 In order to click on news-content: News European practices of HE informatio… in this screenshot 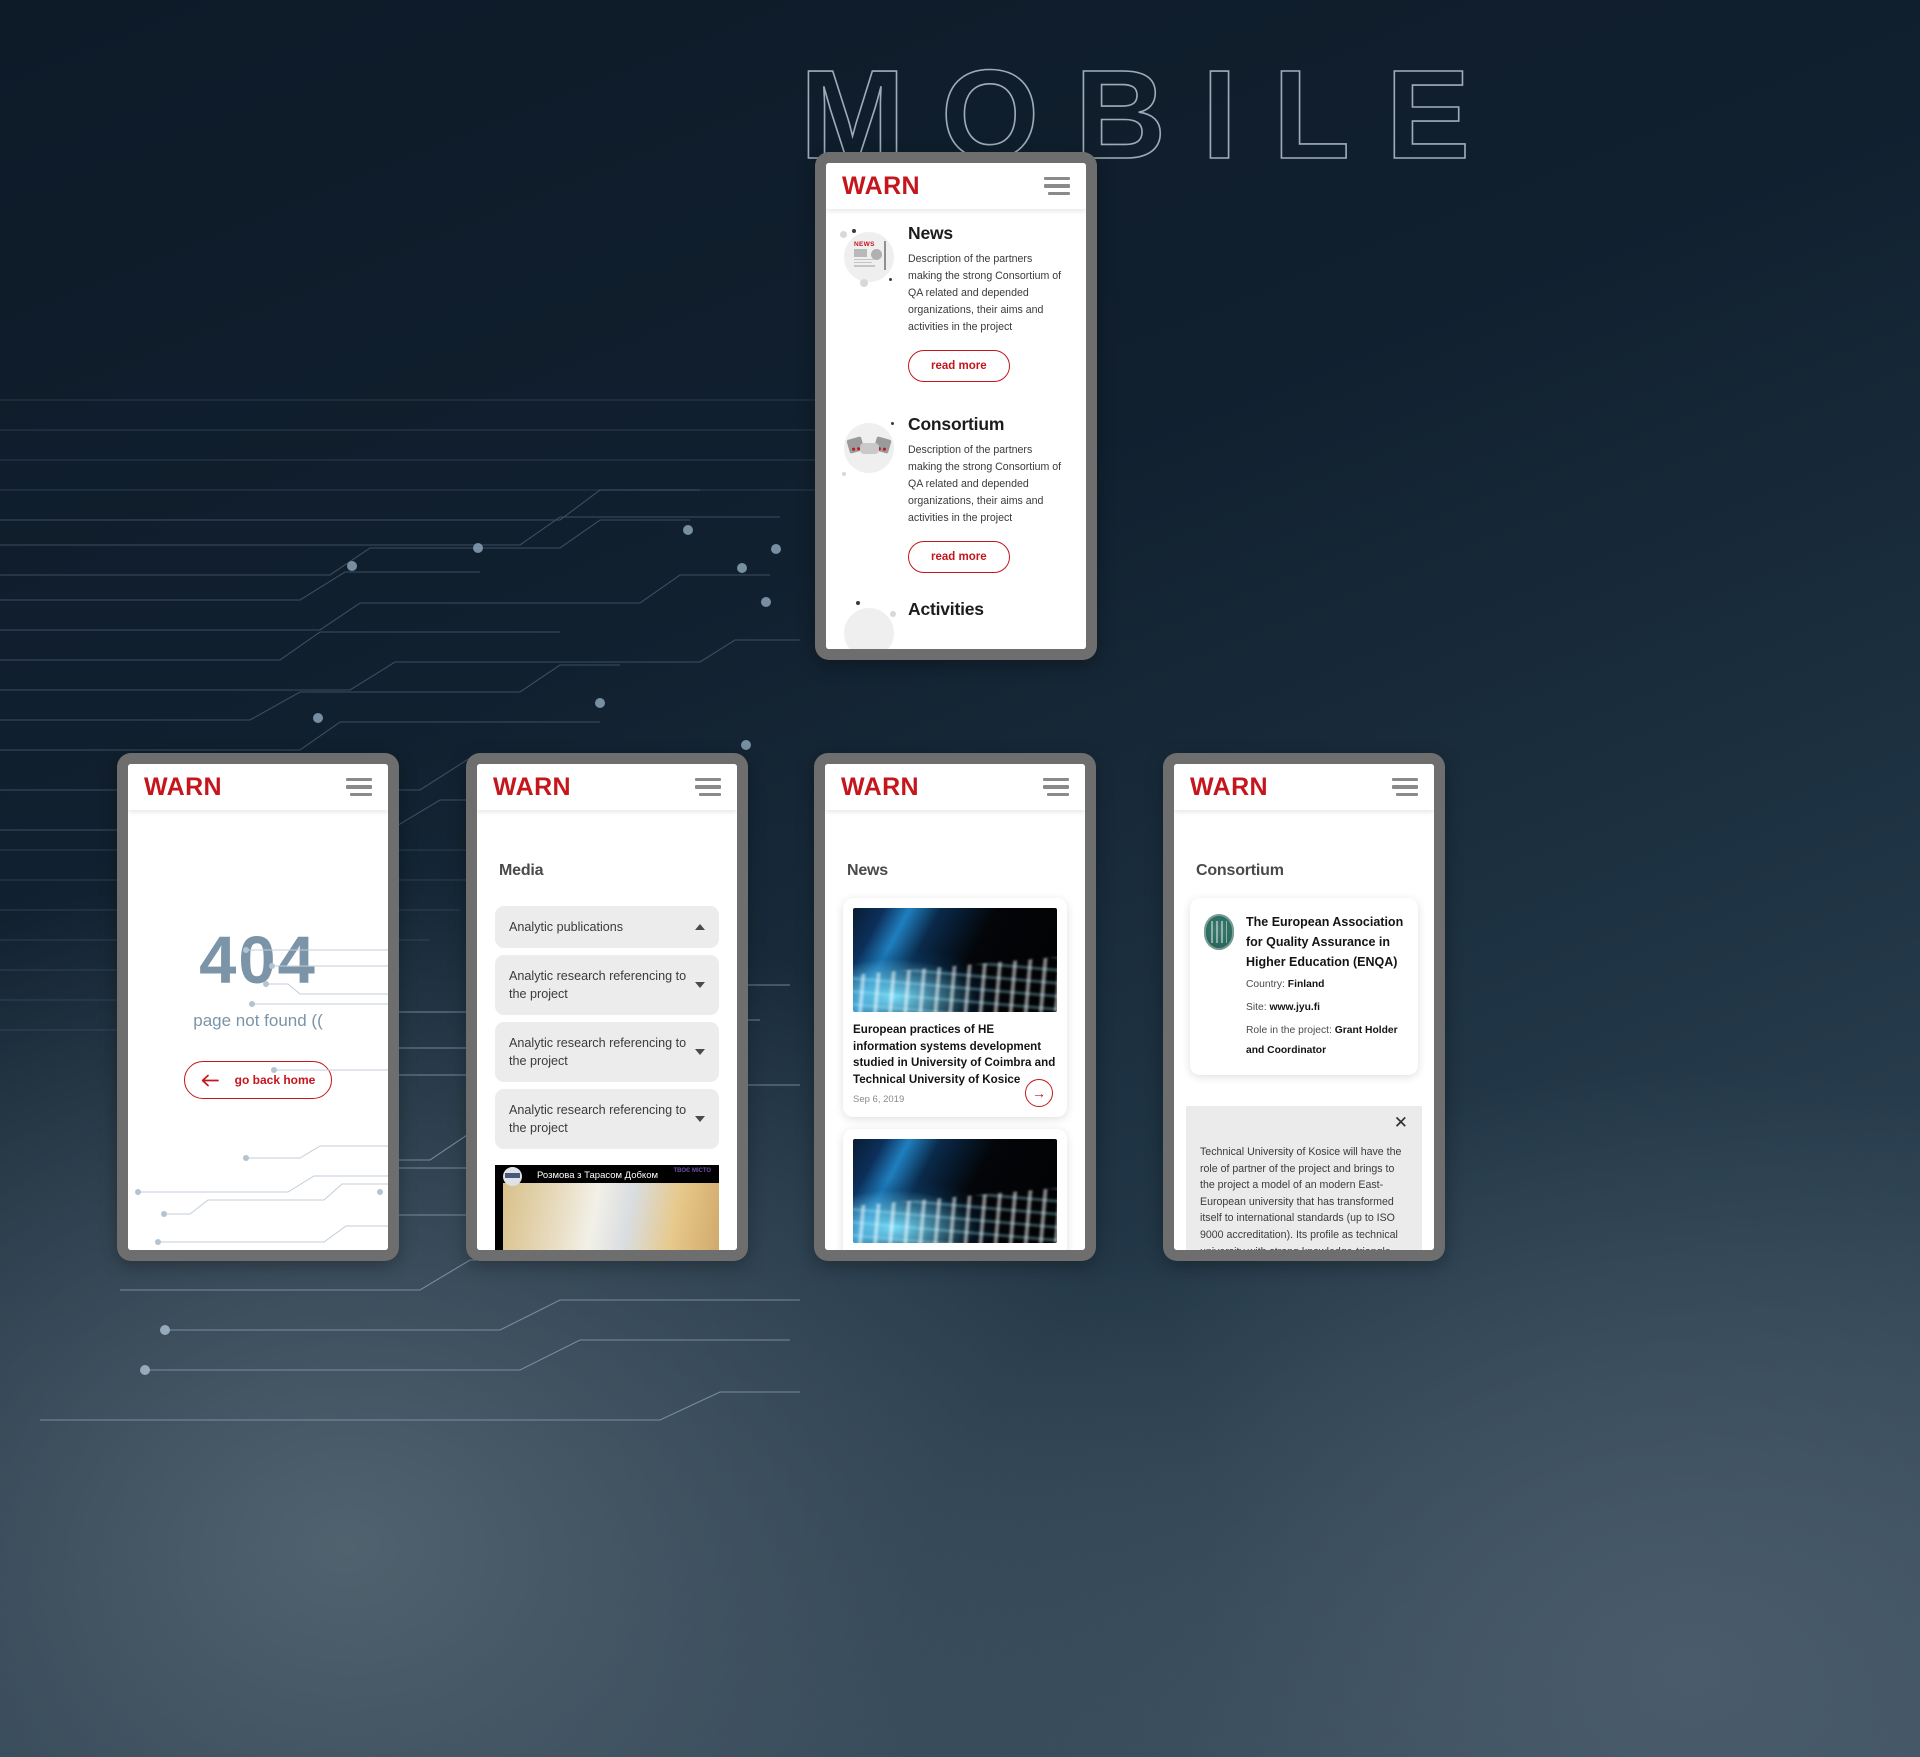, I will do `click(955, 1030)`.